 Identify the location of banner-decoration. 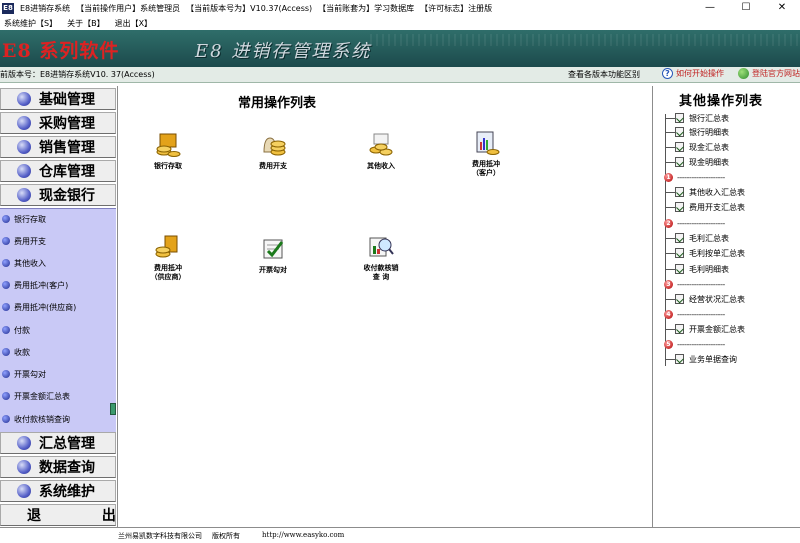
(585, 40).